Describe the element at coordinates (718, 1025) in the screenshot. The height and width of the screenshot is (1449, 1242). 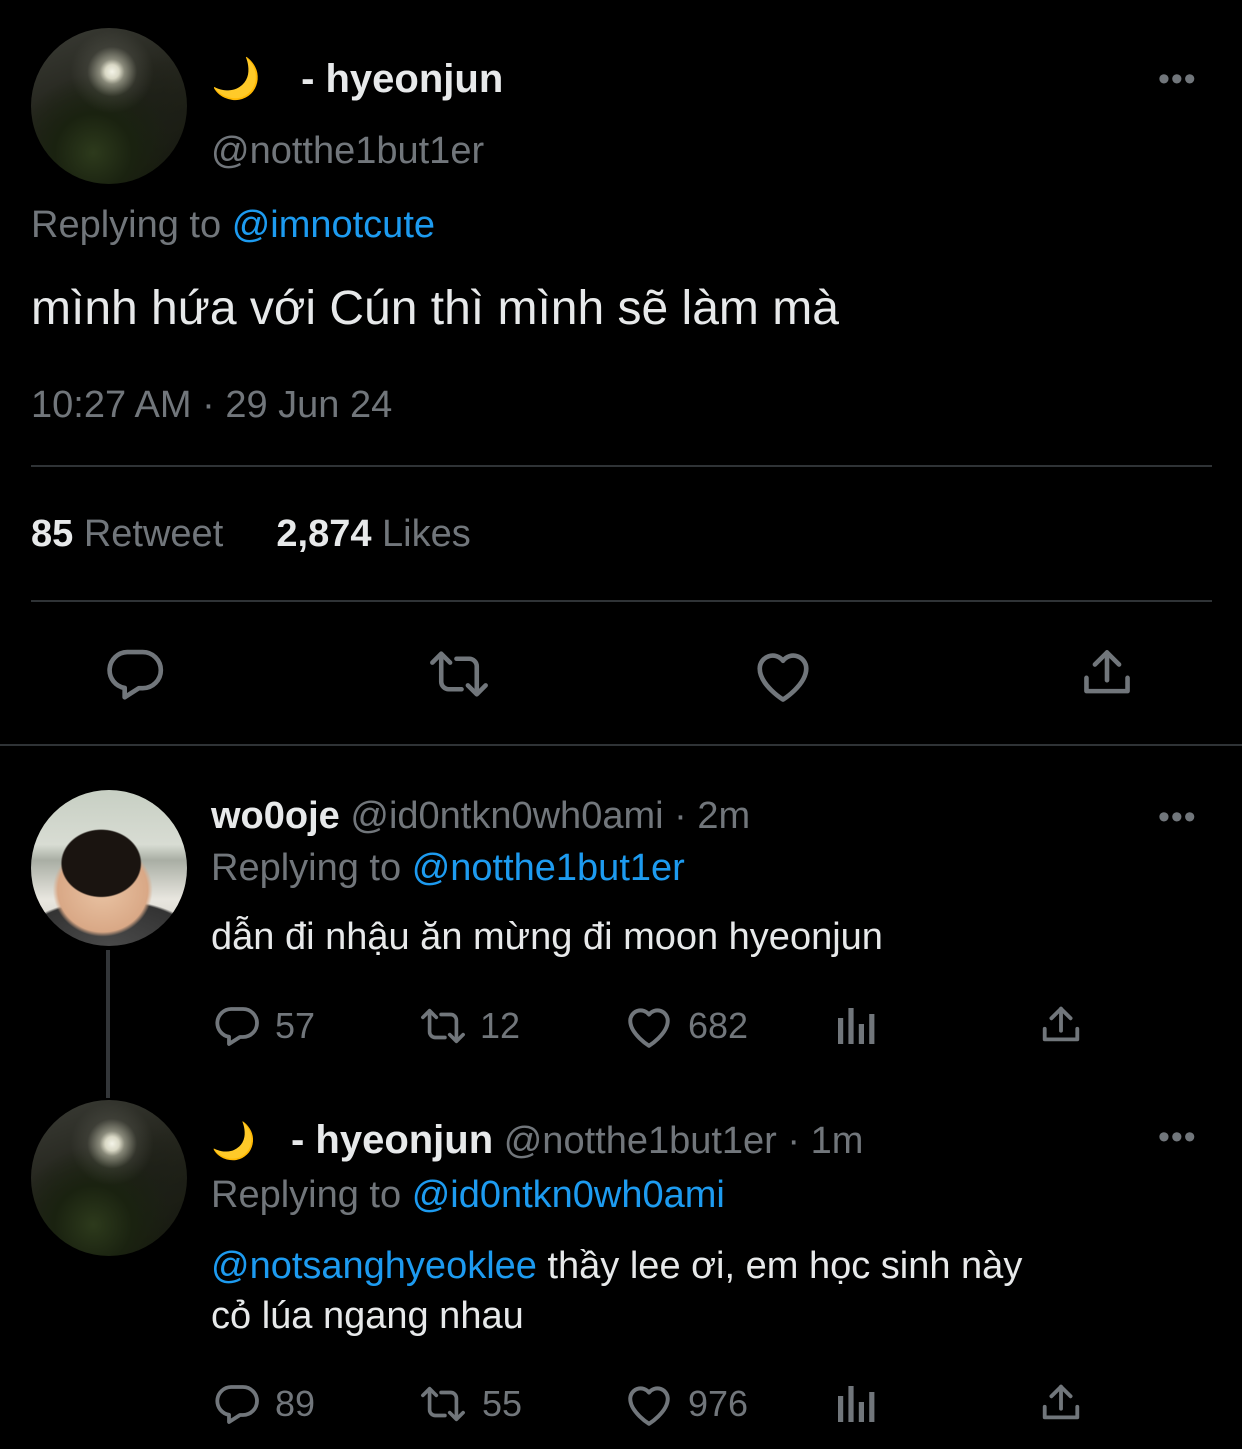
I see `like-count: 682` at that location.